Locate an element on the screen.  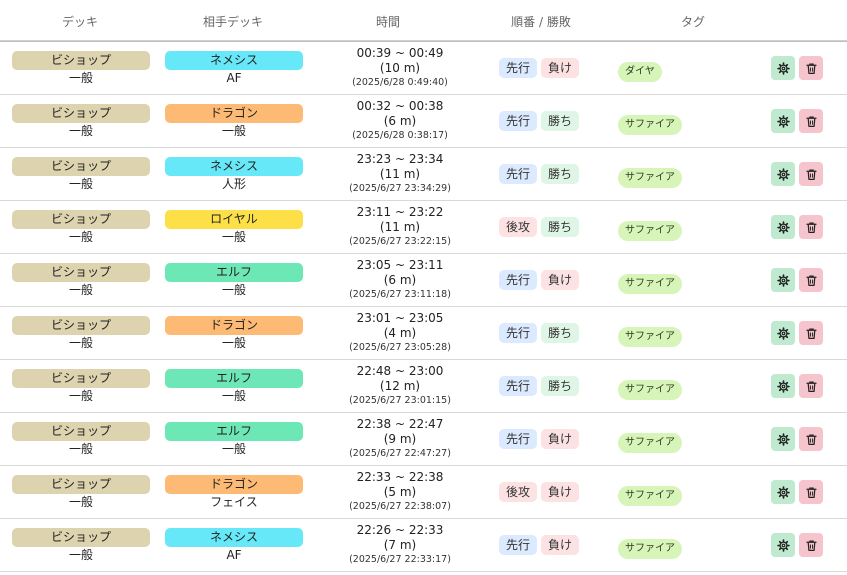
match-duration: (11 m) is located at coordinates (400, 227).